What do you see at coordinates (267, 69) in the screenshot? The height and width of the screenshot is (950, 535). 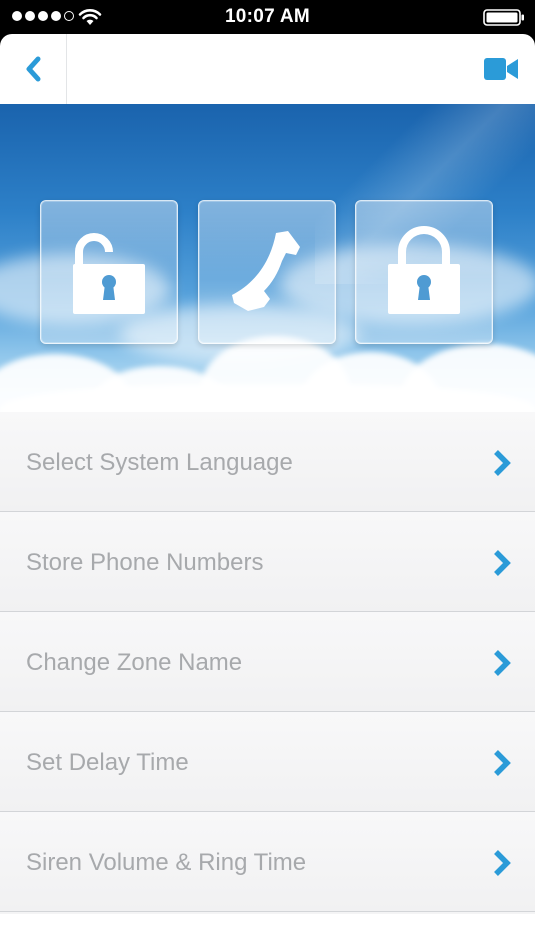 I see `navigation-bar` at bounding box center [267, 69].